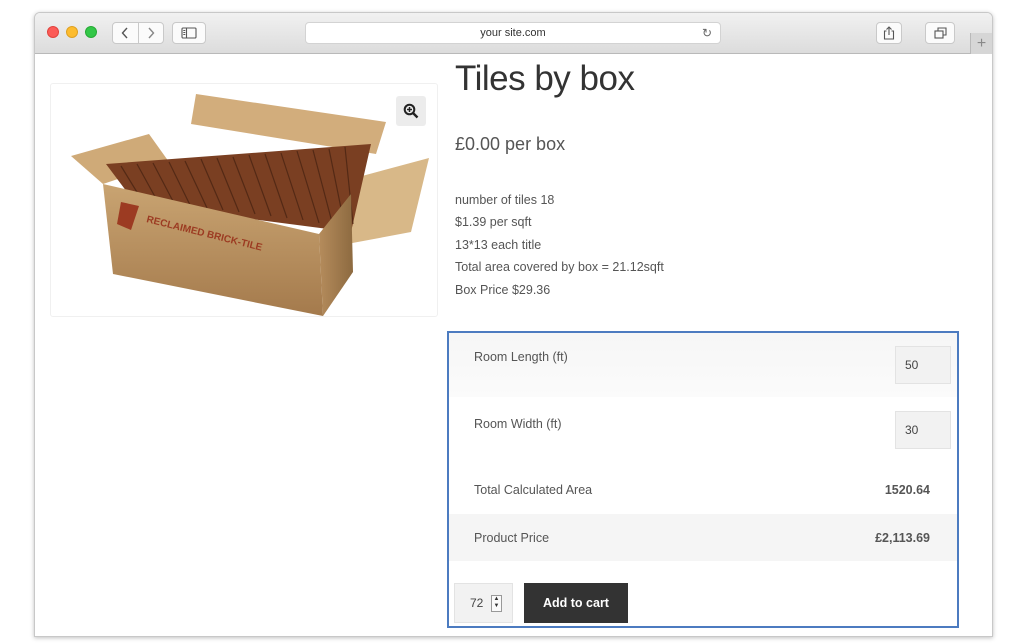 The width and height of the screenshot is (1024, 643). Describe the element at coordinates (707, 33) in the screenshot. I see `reload-icon: ↻` at that location.